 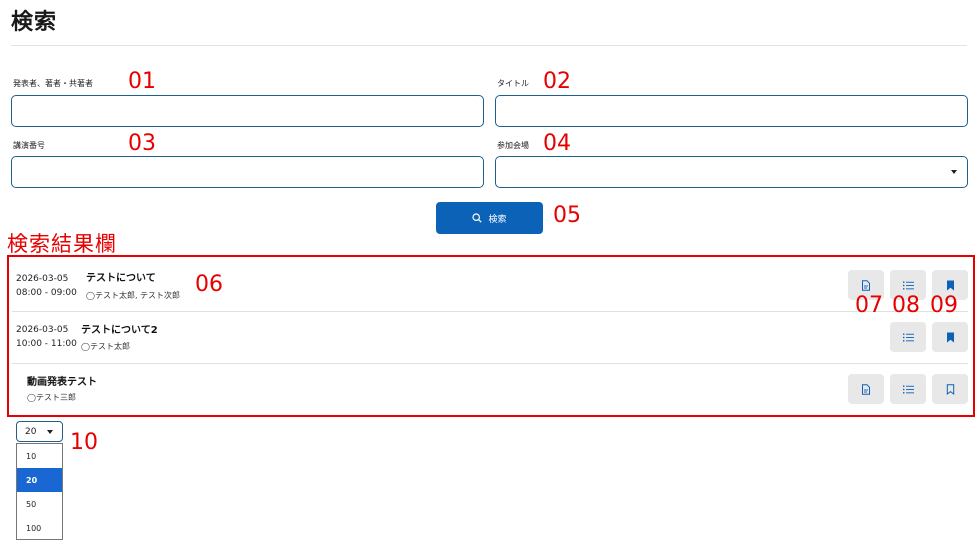 What do you see at coordinates (39, 480) in the screenshot?
I see `page-size-option: 20` at bounding box center [39, 480].